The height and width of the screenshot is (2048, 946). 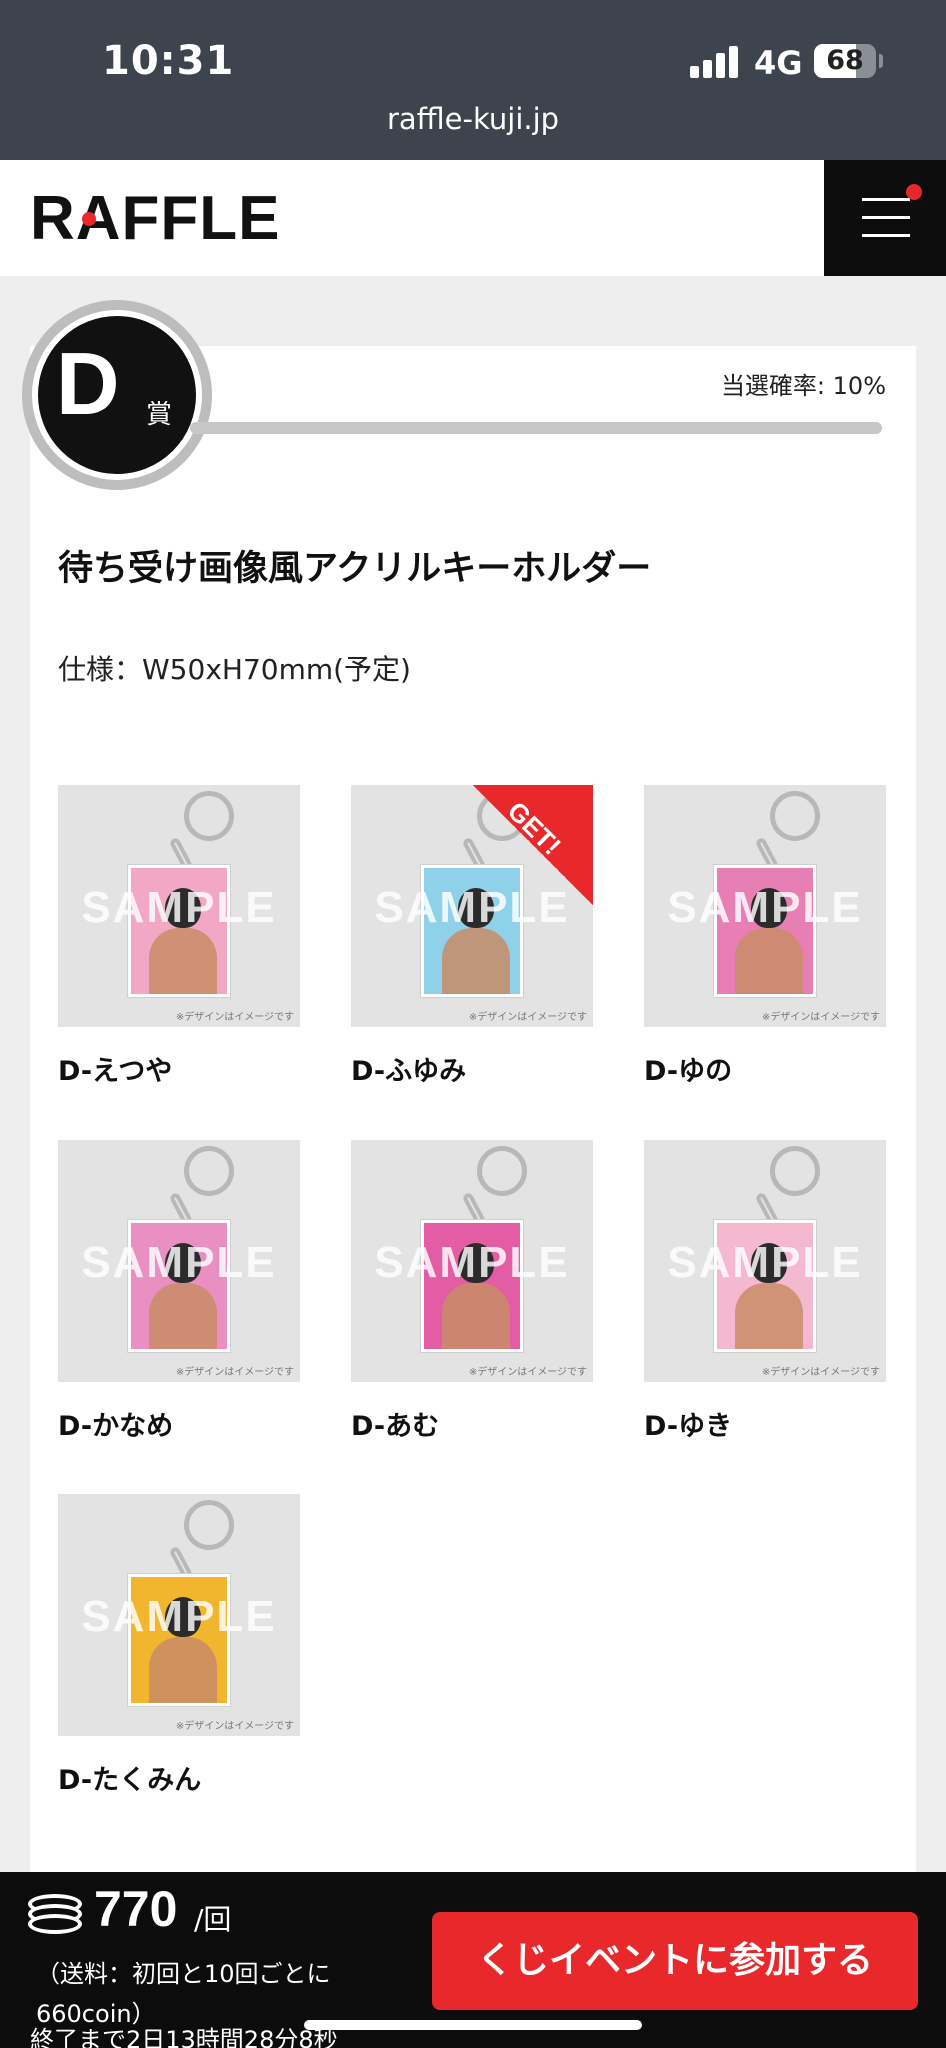 I want to click on site-header: RAFFLE, so click(x=473, y=218).